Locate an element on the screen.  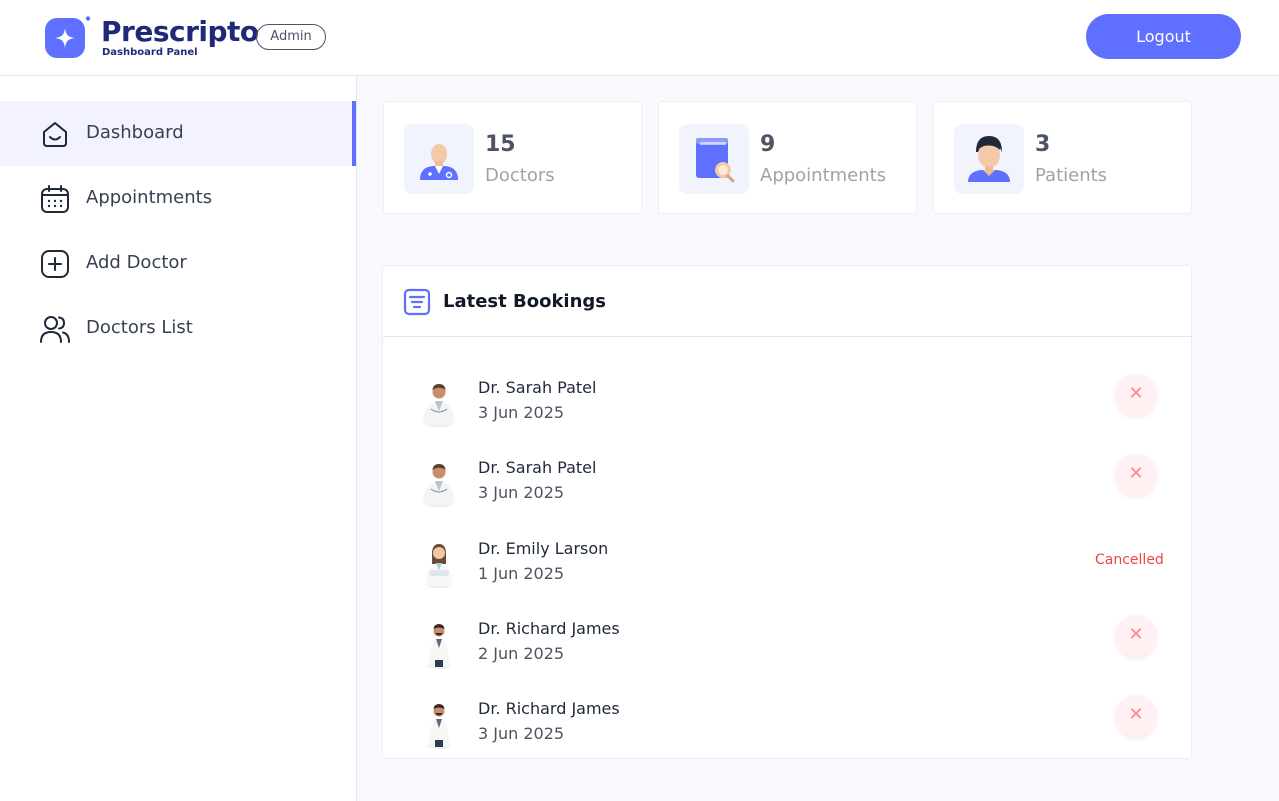
patient-icon is located at coordinates (989, 159).